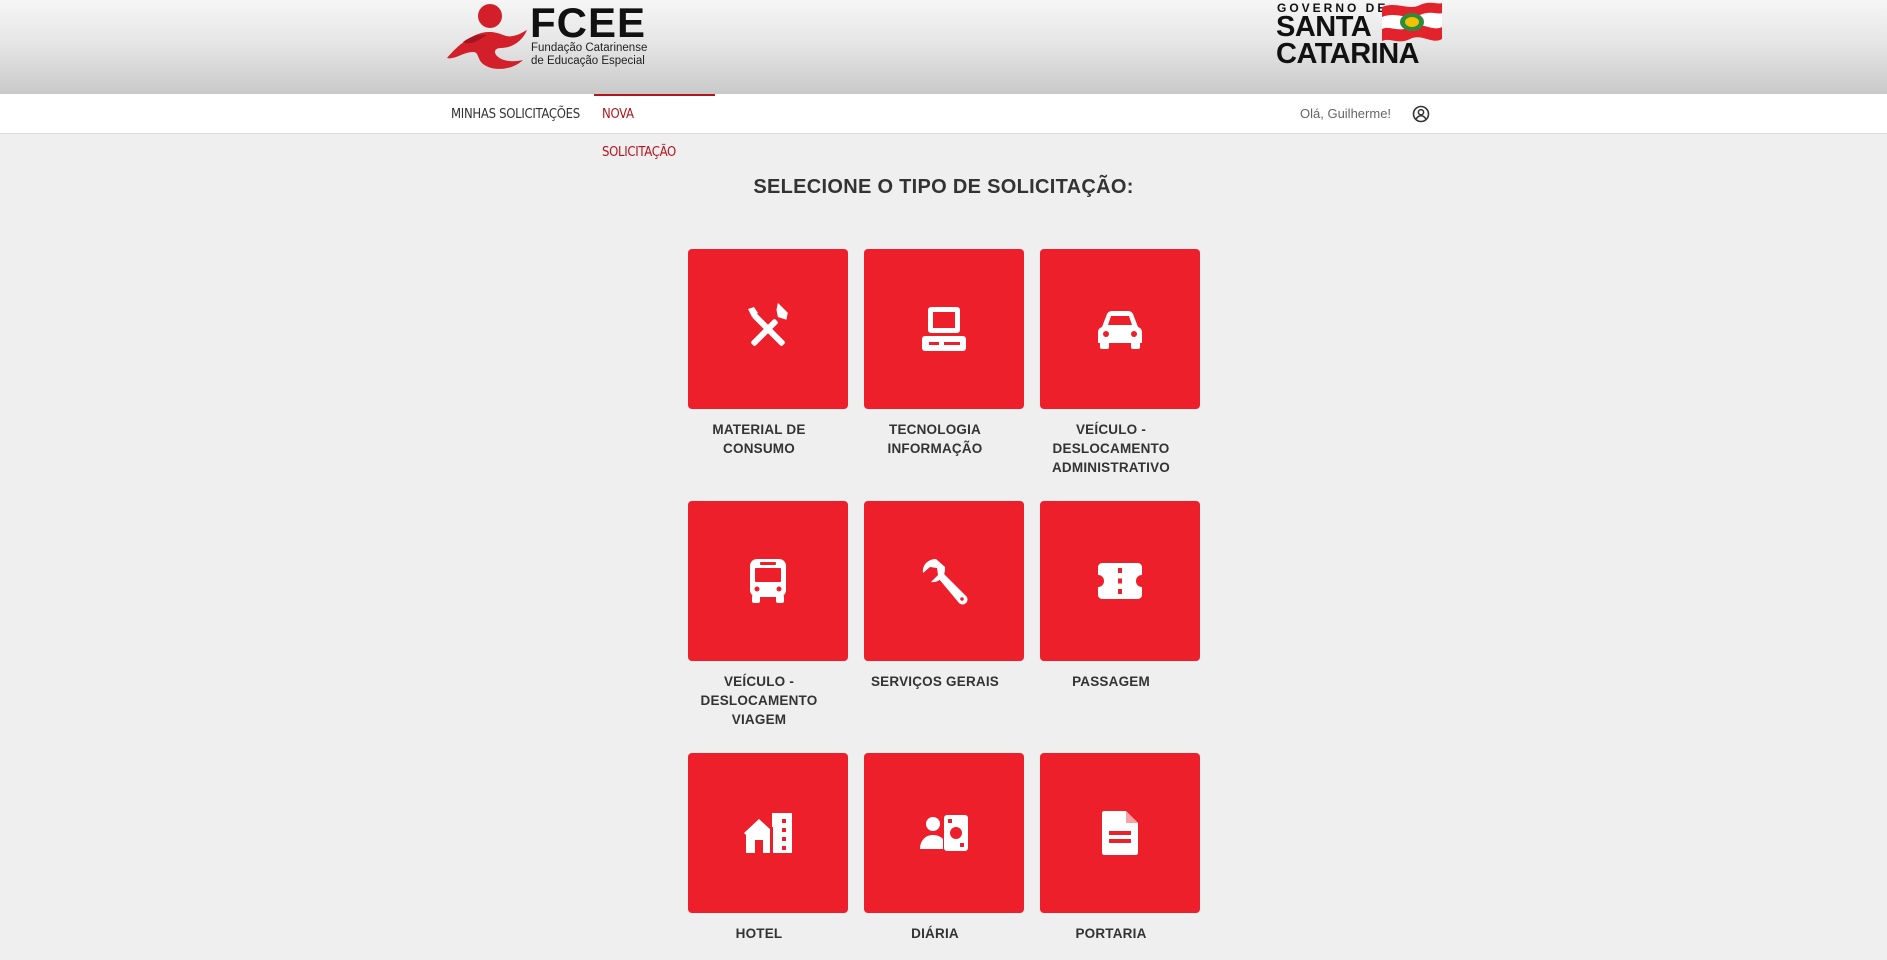  I want to click on tile-label-veiculo-deslocamento-viagem: VEÍCULO - DESLOCAMENTO VIAGEM, so click(759, 700).